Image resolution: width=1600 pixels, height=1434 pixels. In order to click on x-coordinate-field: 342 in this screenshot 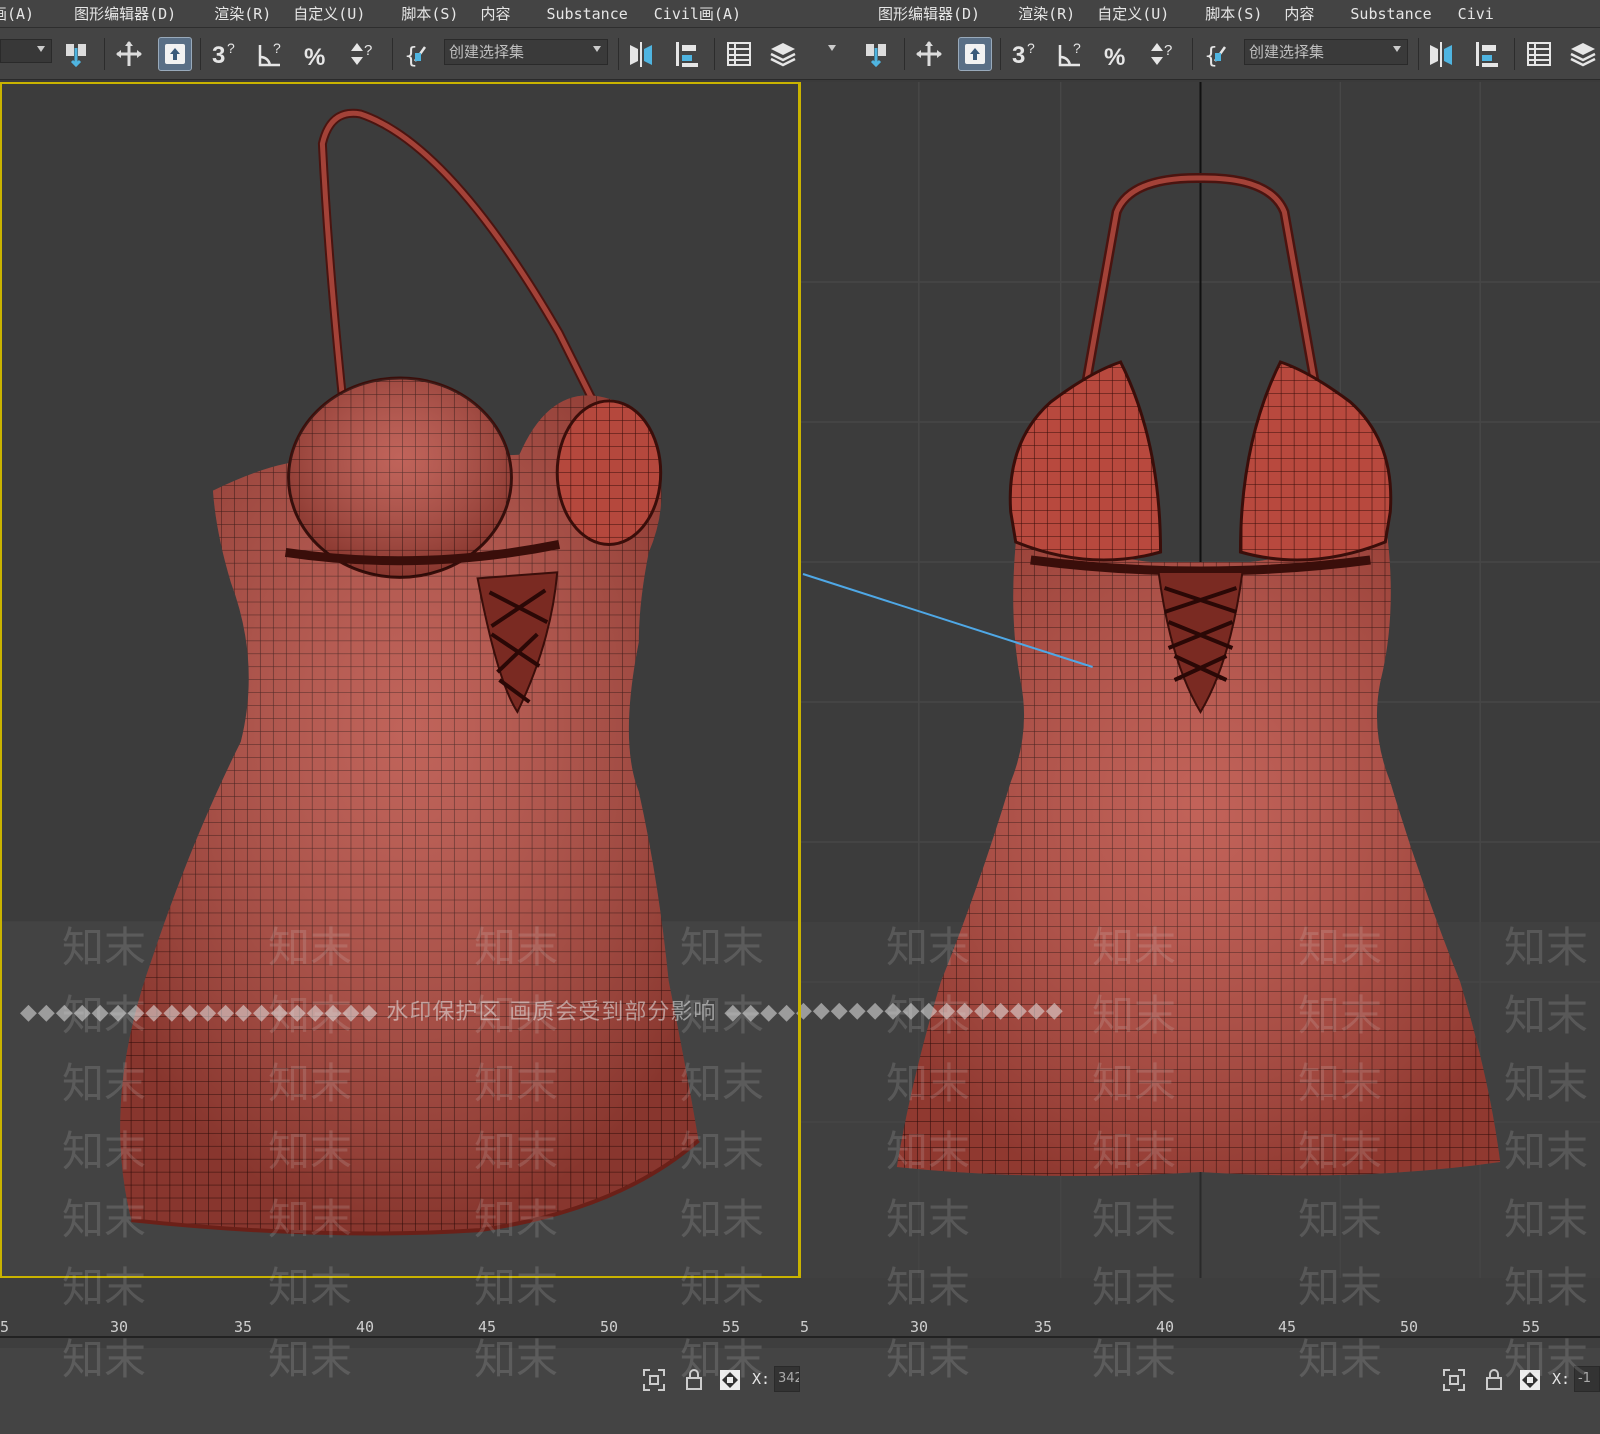, I will do `click(787, 1379)`.